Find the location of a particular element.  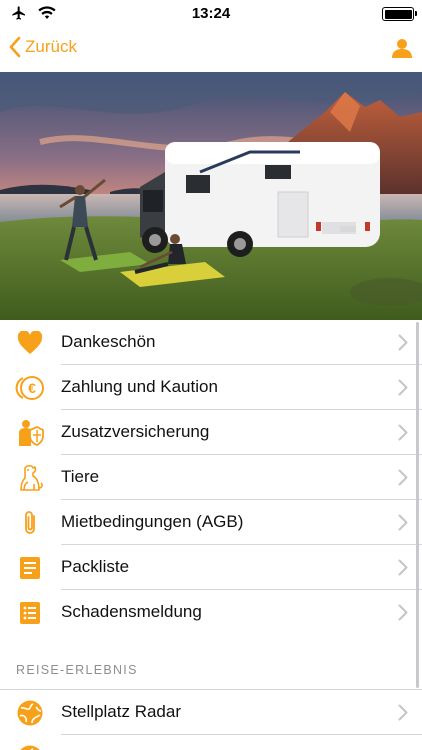

profile-button is located at coordinates (402, 50).